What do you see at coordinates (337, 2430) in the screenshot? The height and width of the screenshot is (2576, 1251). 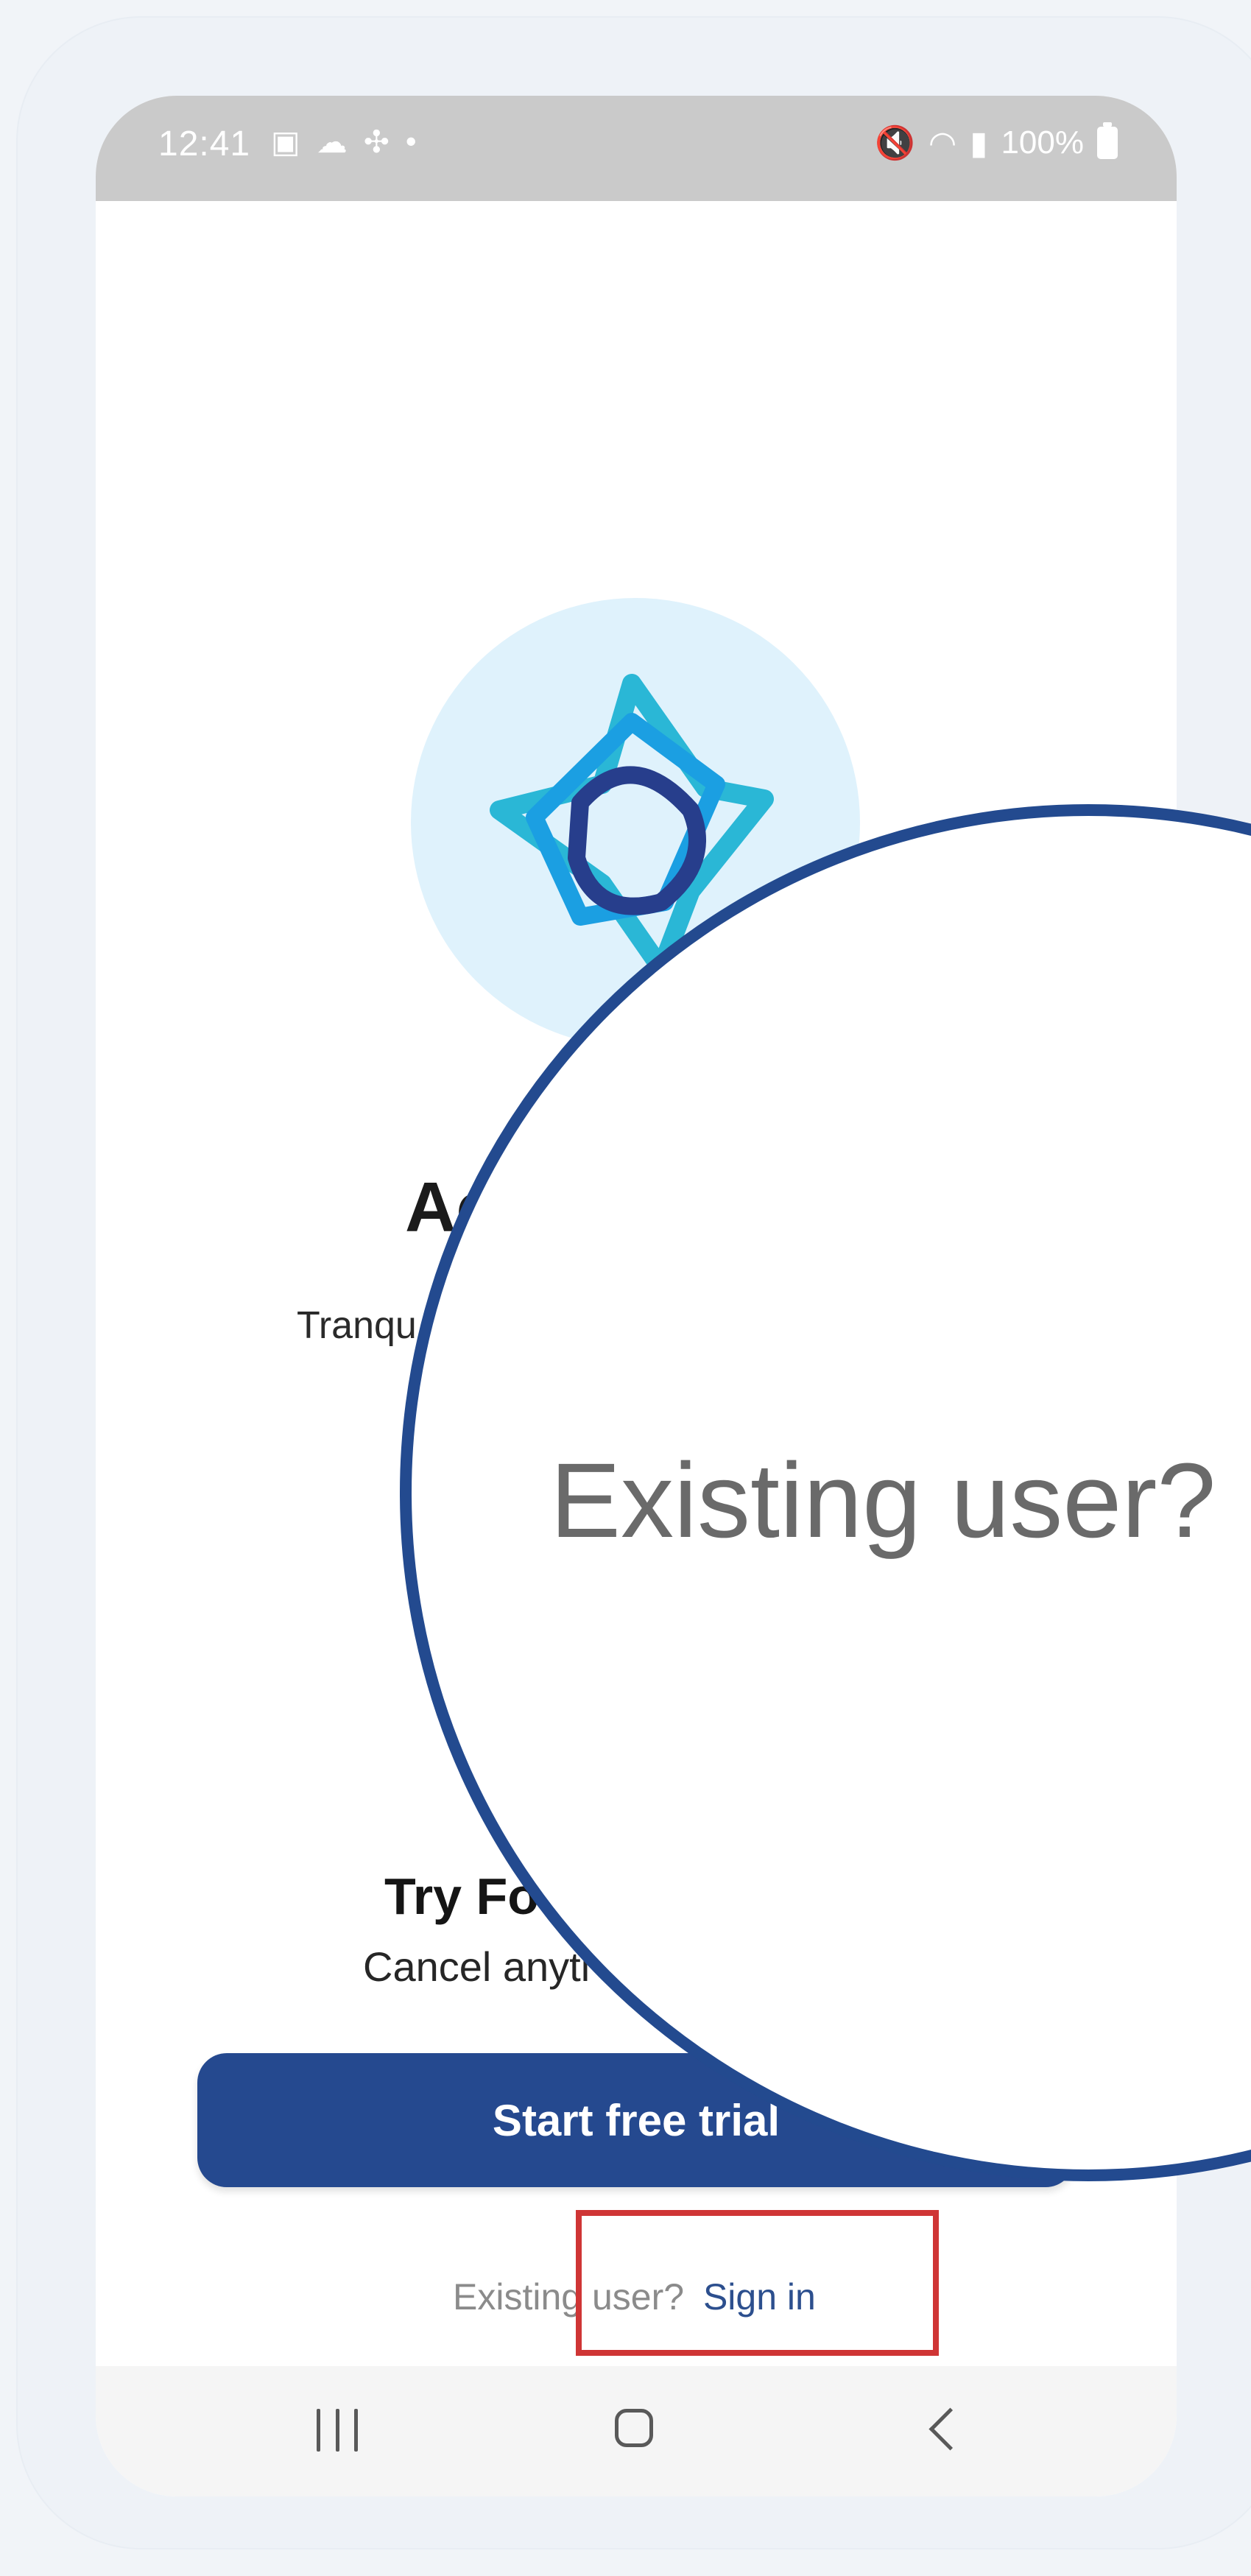 I see `recent-apps-icon` at bounding box center [337, 2430].